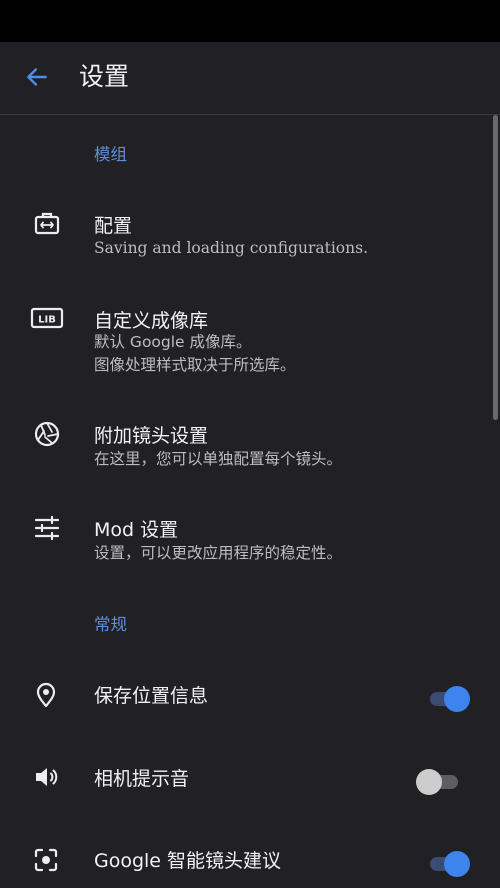  Describe the element at coordinates (250, 114) in the screenshot. I see `divider` at that location.